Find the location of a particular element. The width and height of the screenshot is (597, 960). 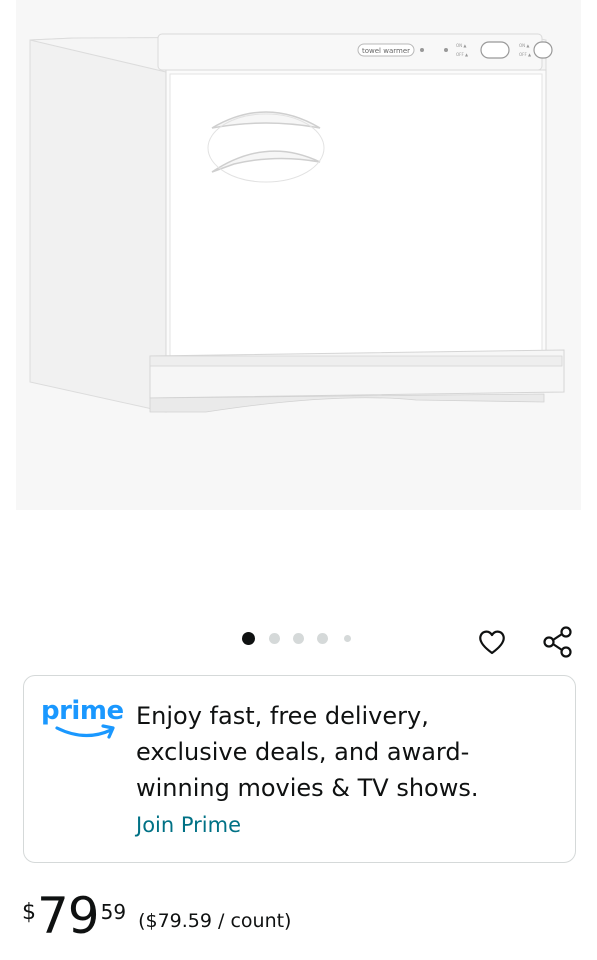

price-per-unit: ($79.59 / count) is located at coordinates (215, 921).